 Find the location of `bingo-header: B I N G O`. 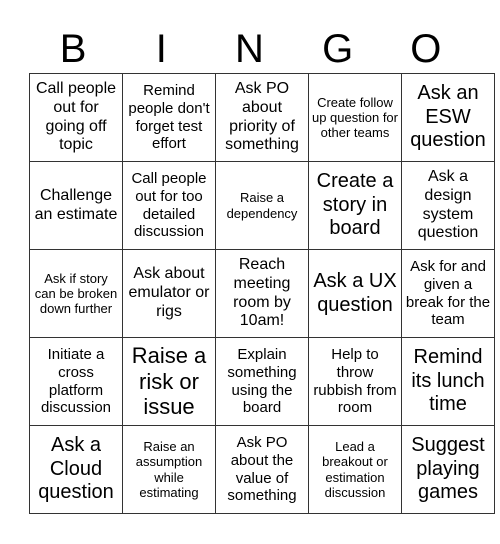

bingo-header: B I N G O is located at coordinates (249, 49).